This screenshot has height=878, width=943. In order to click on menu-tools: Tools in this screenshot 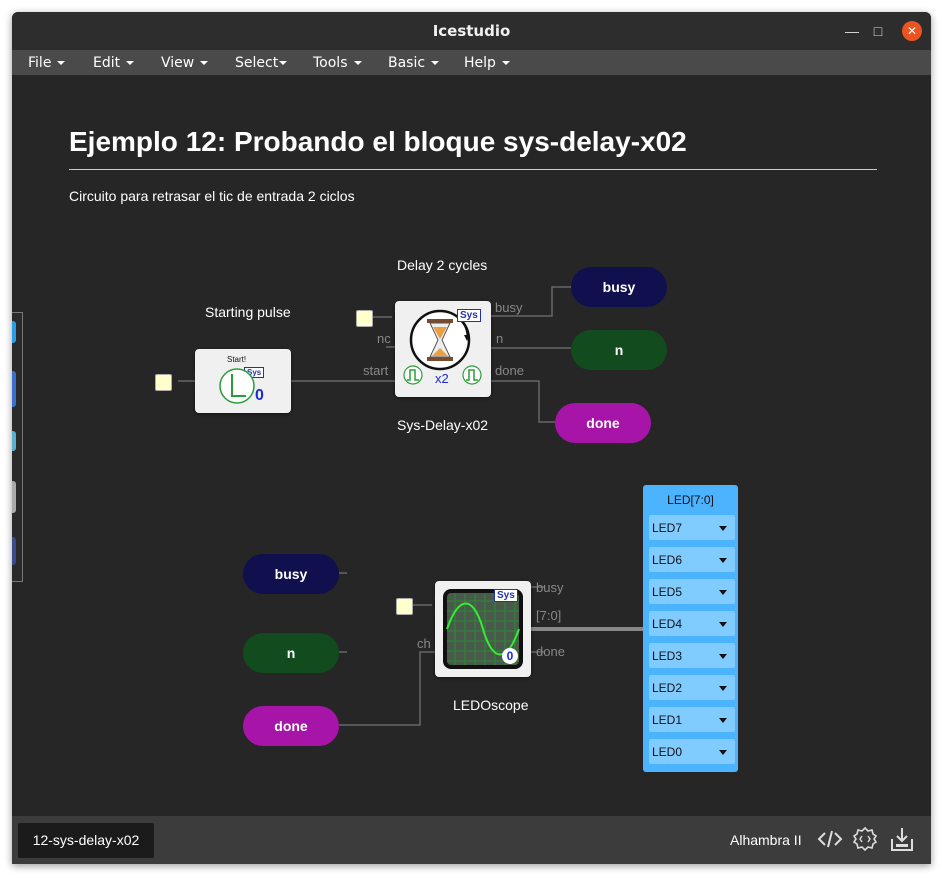, I will do `click(337, 63)`.